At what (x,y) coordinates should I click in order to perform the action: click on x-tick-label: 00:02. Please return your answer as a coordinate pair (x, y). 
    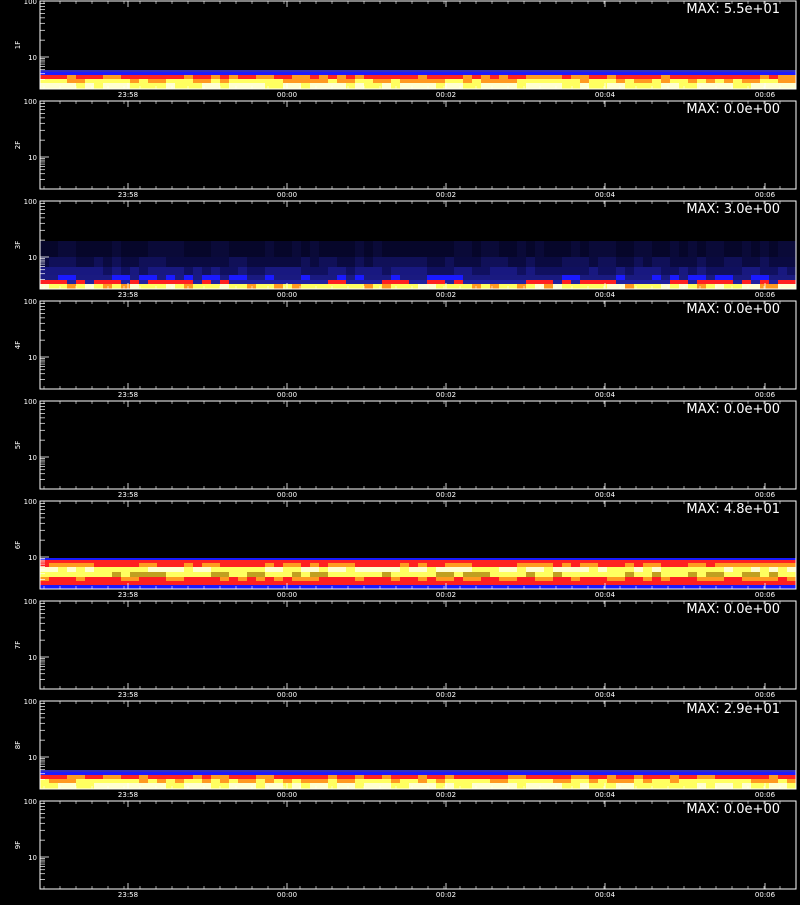
    Looking at the image, I should click on (446, 795).